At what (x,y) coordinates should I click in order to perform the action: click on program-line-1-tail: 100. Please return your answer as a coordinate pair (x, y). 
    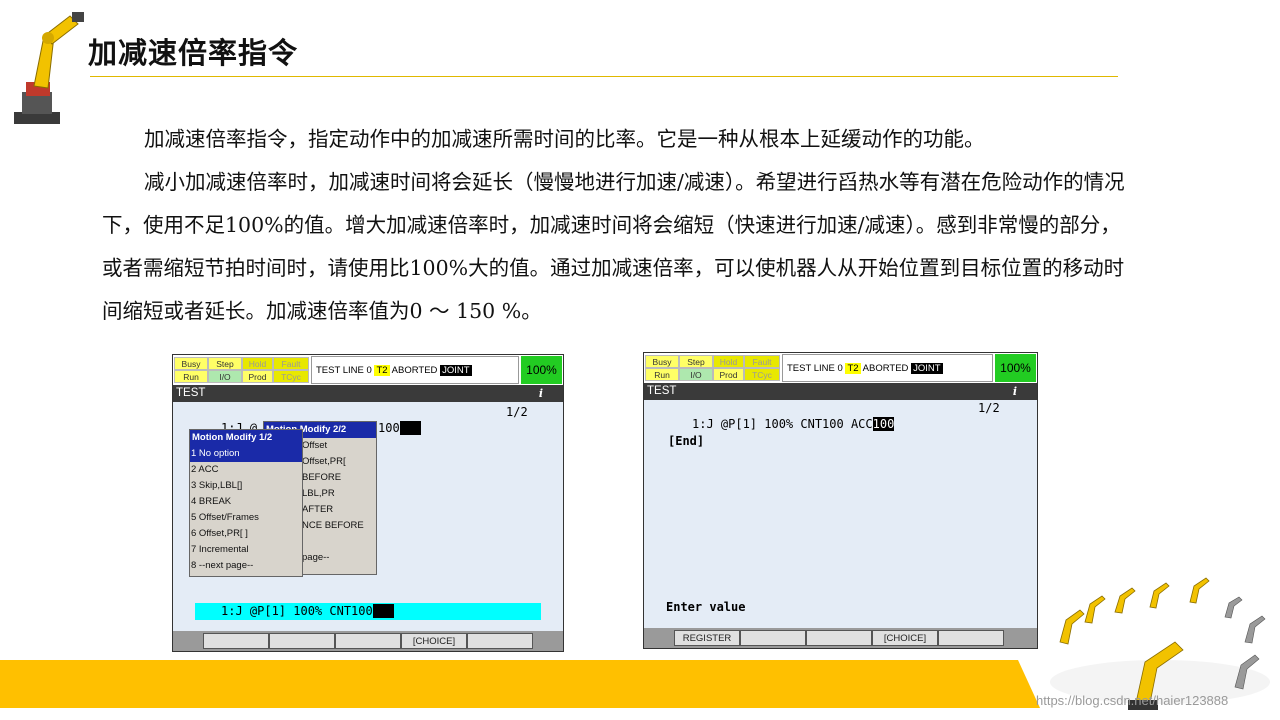
    Looking at the image, I should click on (400, 428).